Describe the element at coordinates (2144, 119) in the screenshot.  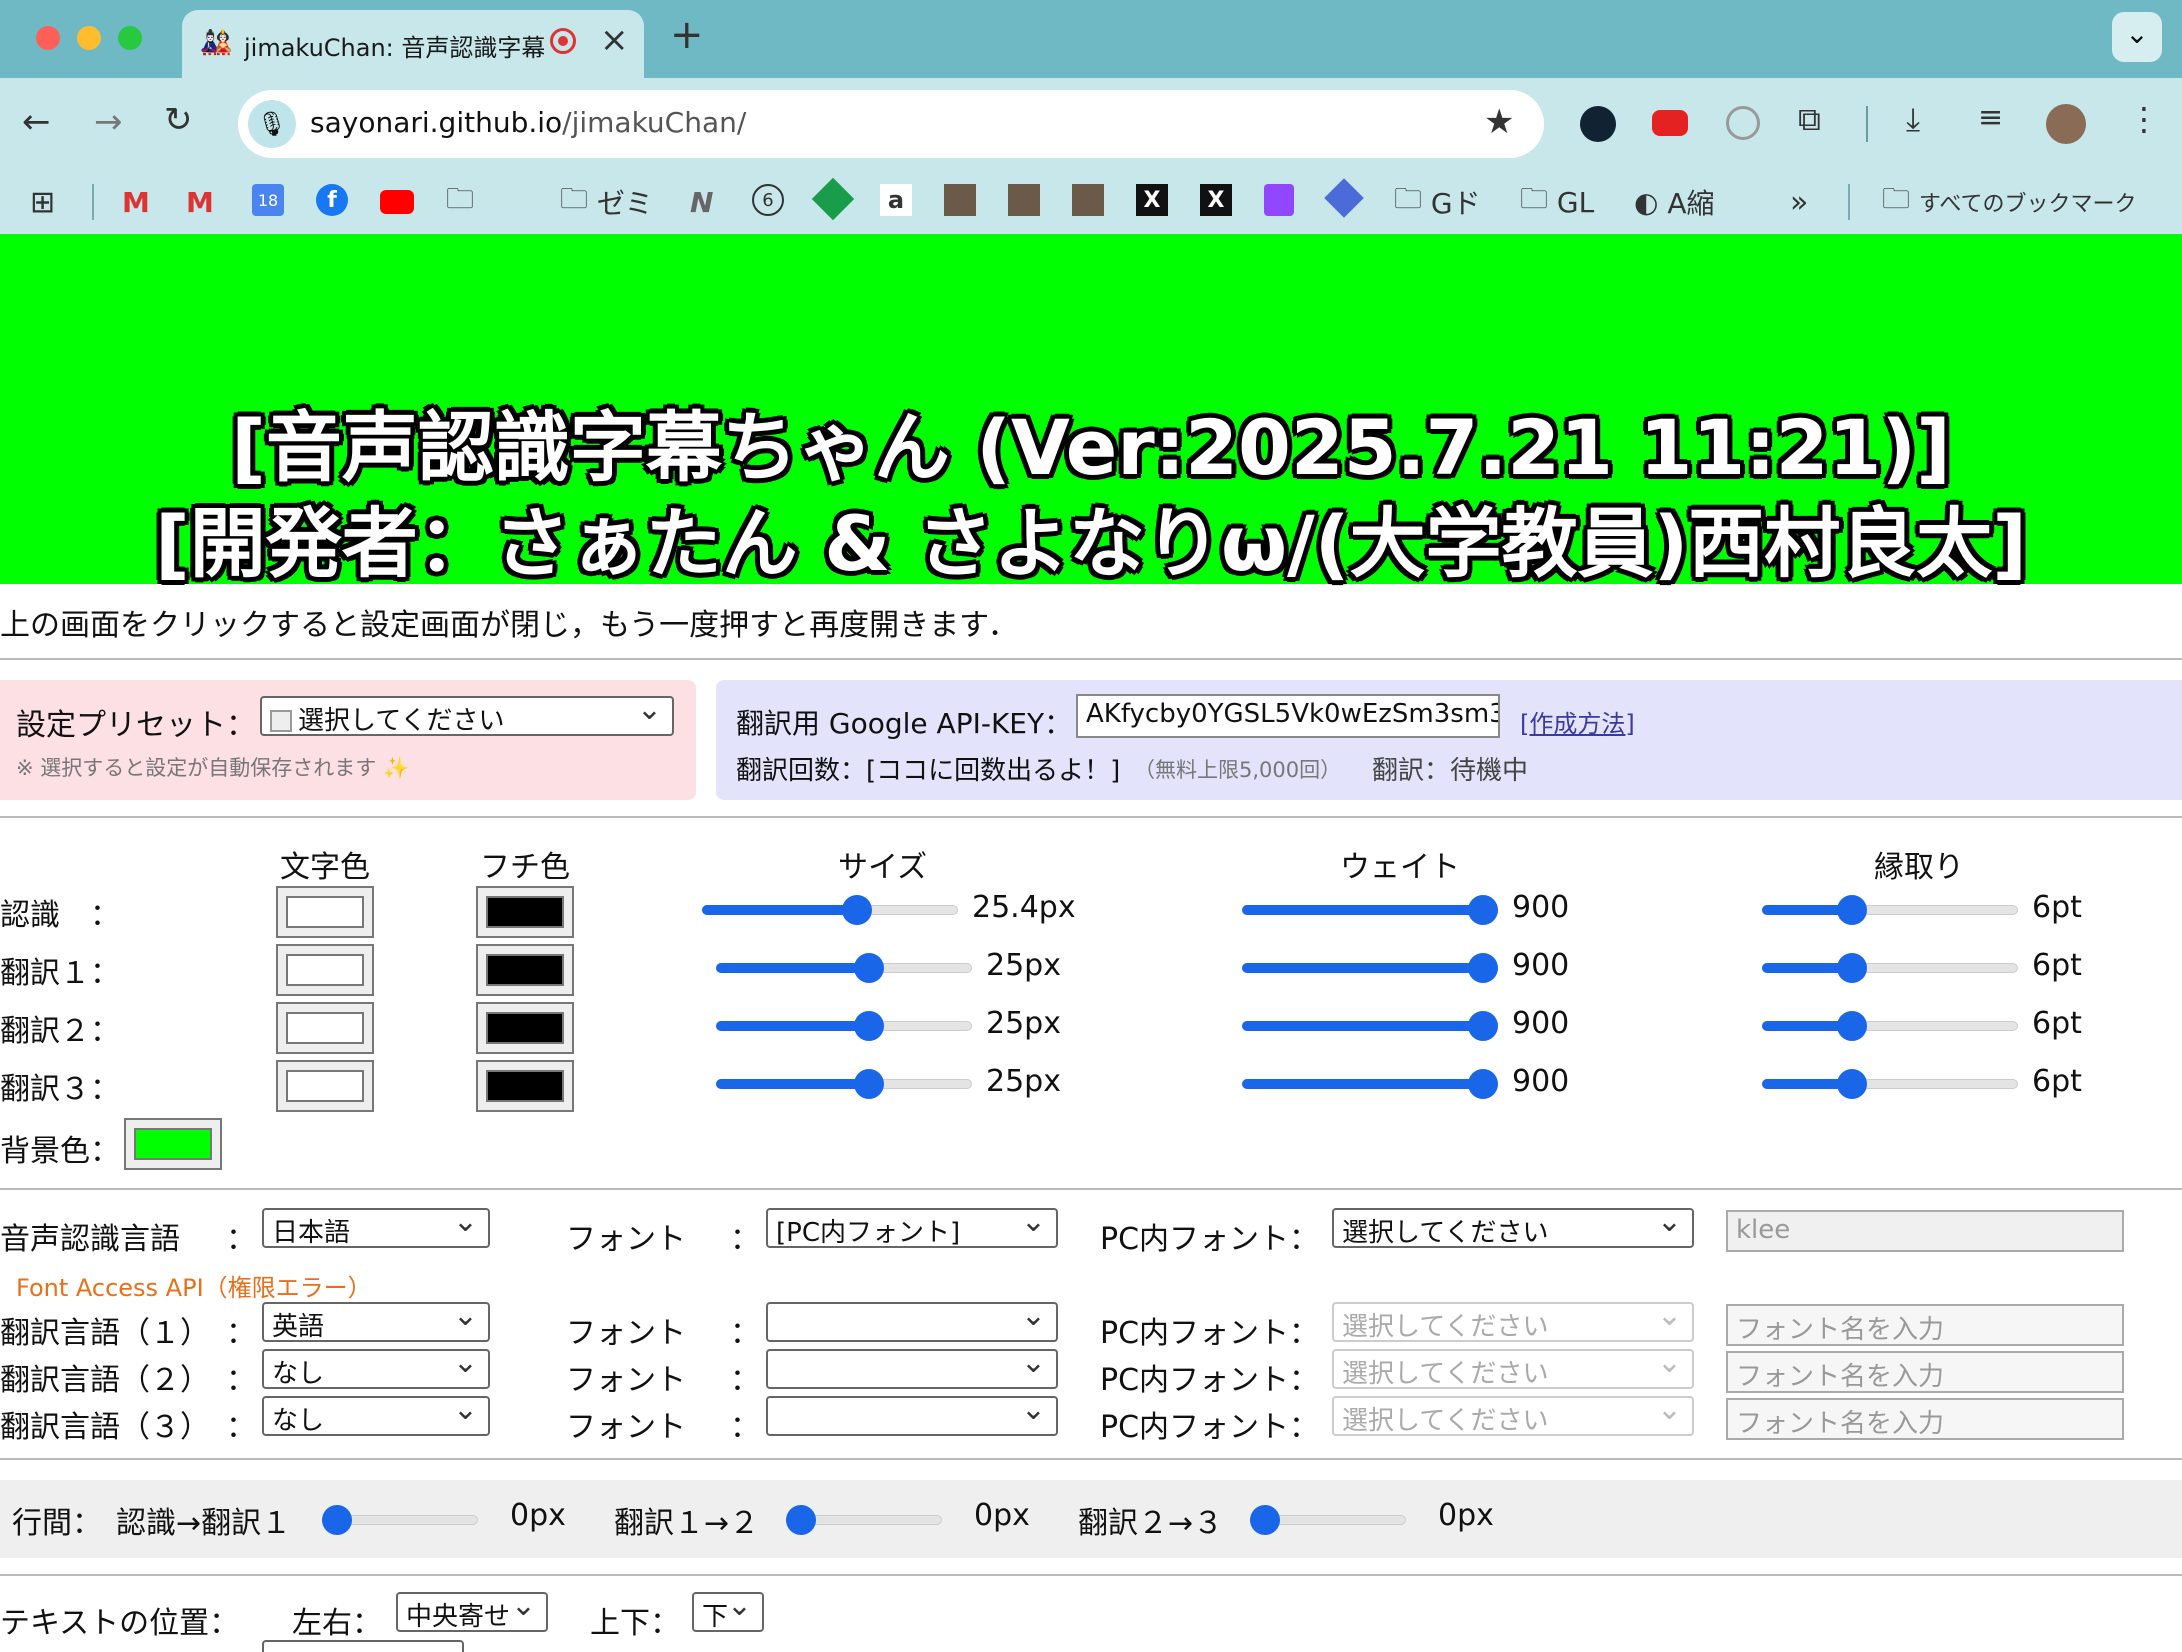
I see `menu-kebab-icon: ⋮` at that location.